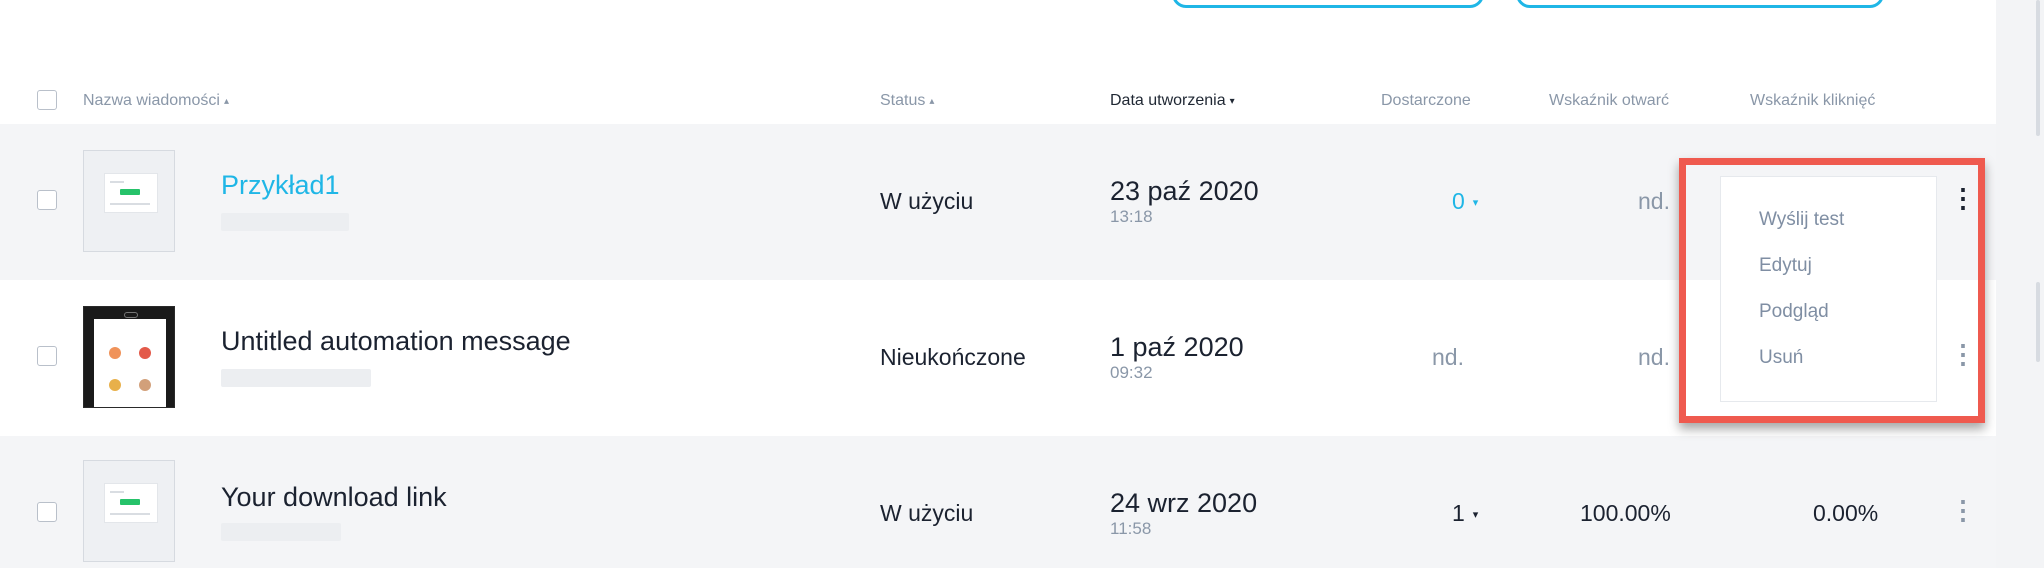  Describe the element at coordinates (1625, 513) in the screenshot. I see `open-rate: 100.00%` at that location.